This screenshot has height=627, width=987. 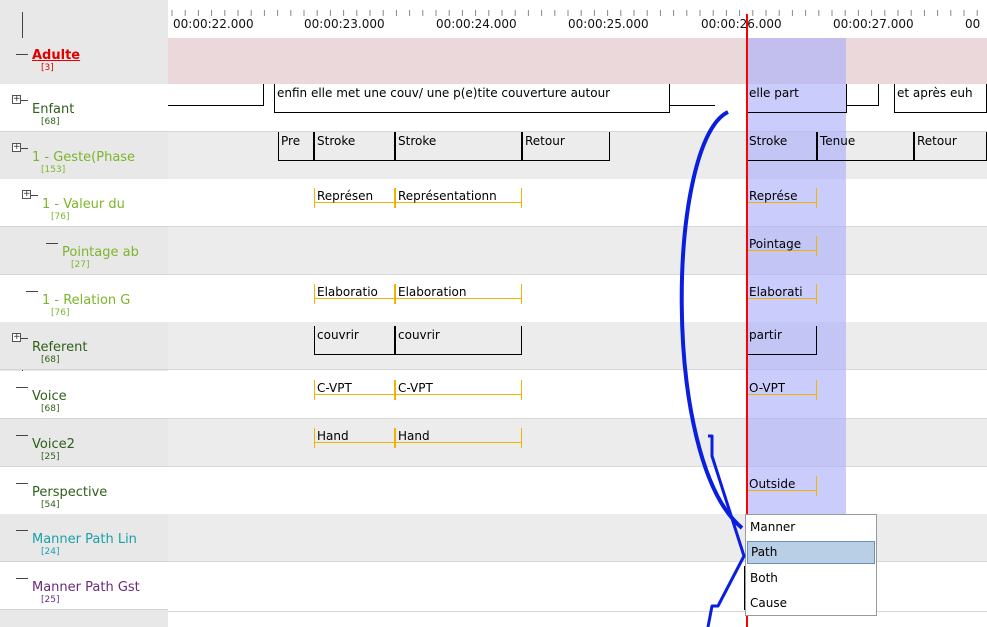 What do you see at coordinates (726, 530) in the screenshot?
I see `arrow-head-icon` at bounding box center [726, 530].